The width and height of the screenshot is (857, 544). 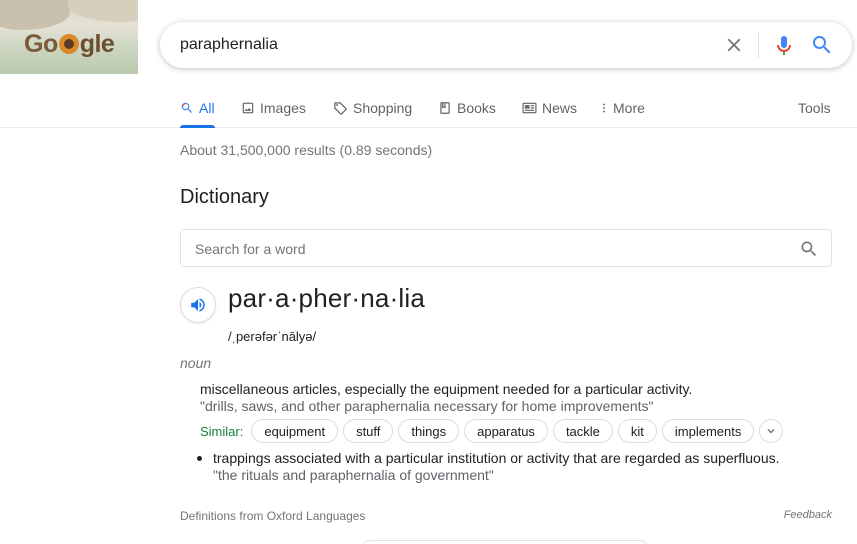 I want to click on tab-label: News, so click(x=560, y=108).